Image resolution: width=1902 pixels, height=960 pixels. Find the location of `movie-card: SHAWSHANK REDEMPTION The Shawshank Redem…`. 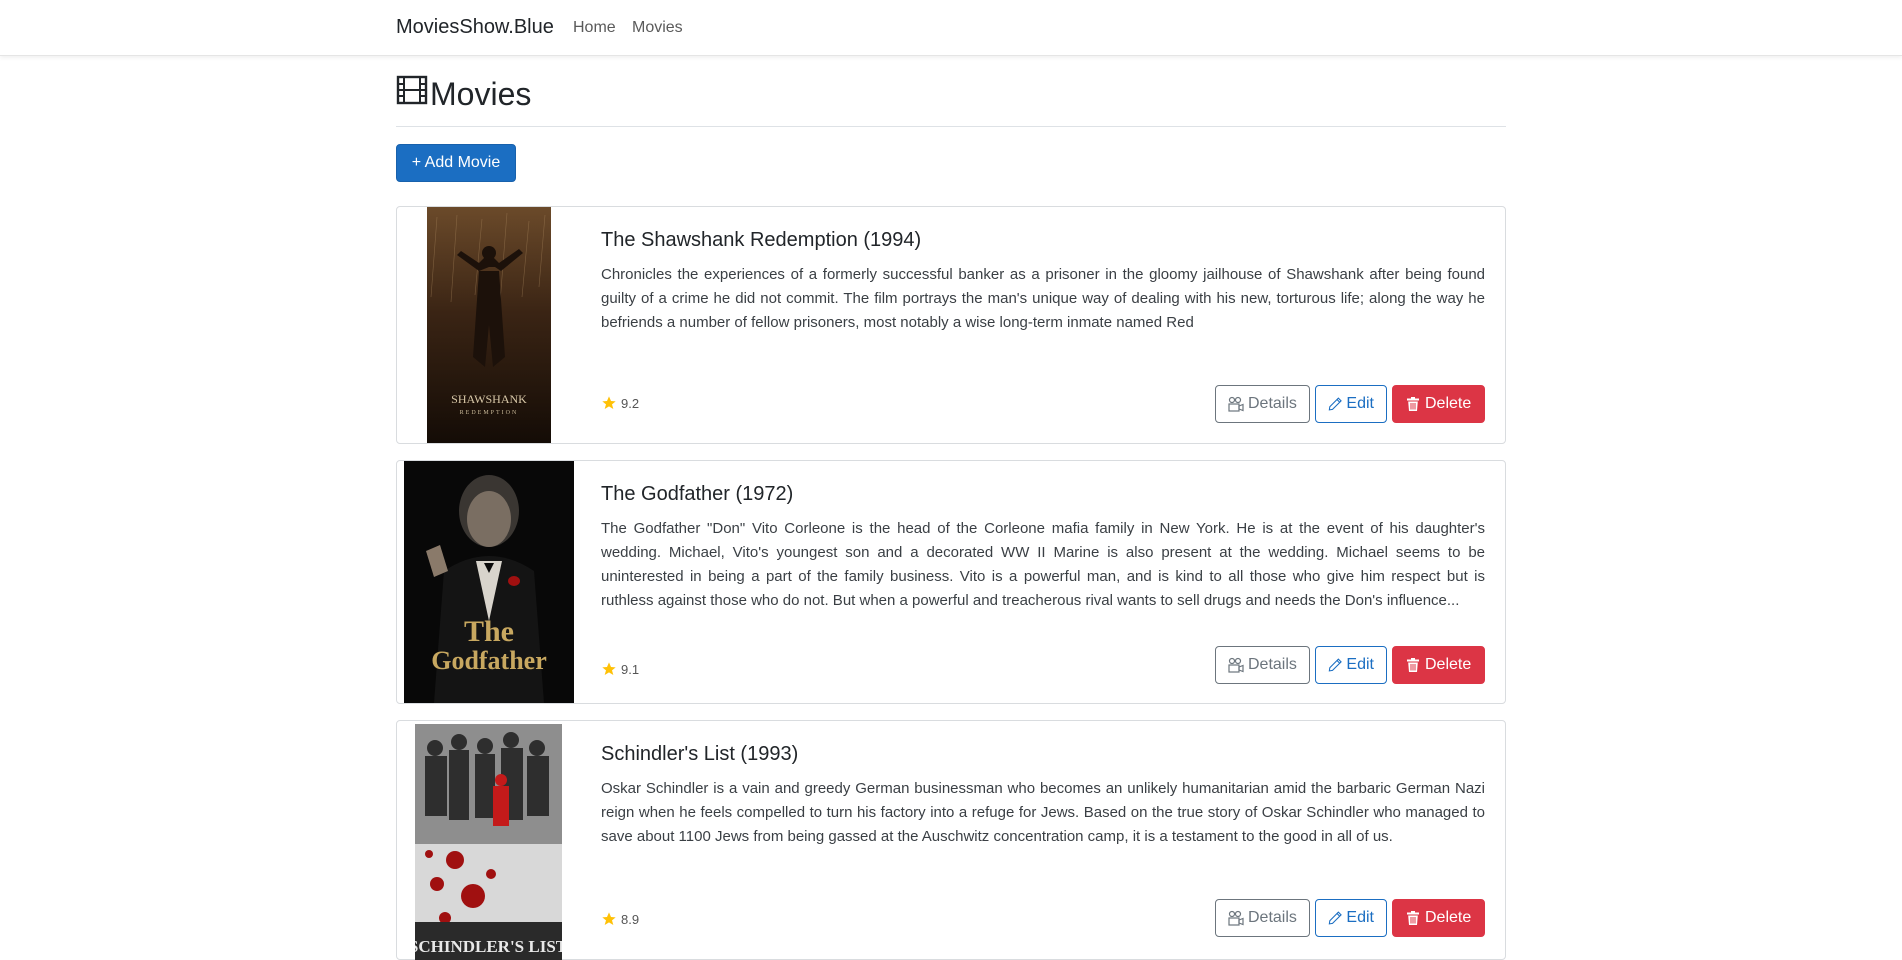

movie-card: SHAWSHANK REDEMPTION The Shawshank Redem… is located at coordinates (951, 325).